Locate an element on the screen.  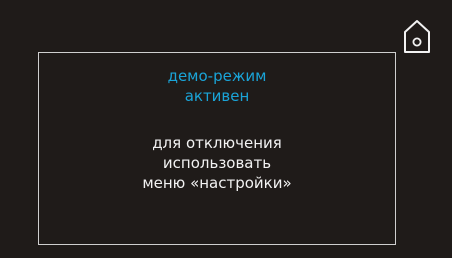
home-icon is located at coordinates (417, 36).